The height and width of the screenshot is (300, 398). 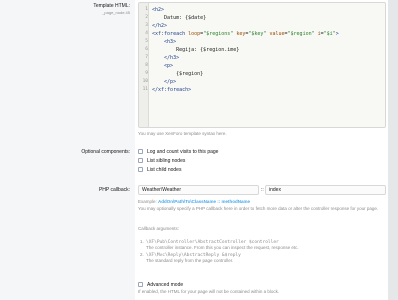 What do you see at coordinates (262, 26) in the screenshot?
I see `code-line: 3 </h2>` at bounding box center [262, 26].